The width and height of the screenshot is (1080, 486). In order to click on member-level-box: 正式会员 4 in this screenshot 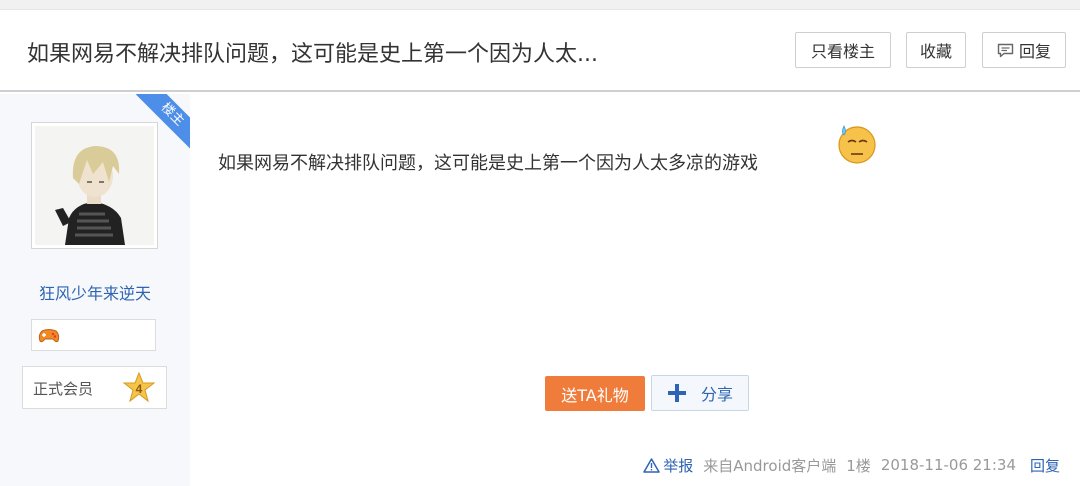, I will do `click(94, 387)`.